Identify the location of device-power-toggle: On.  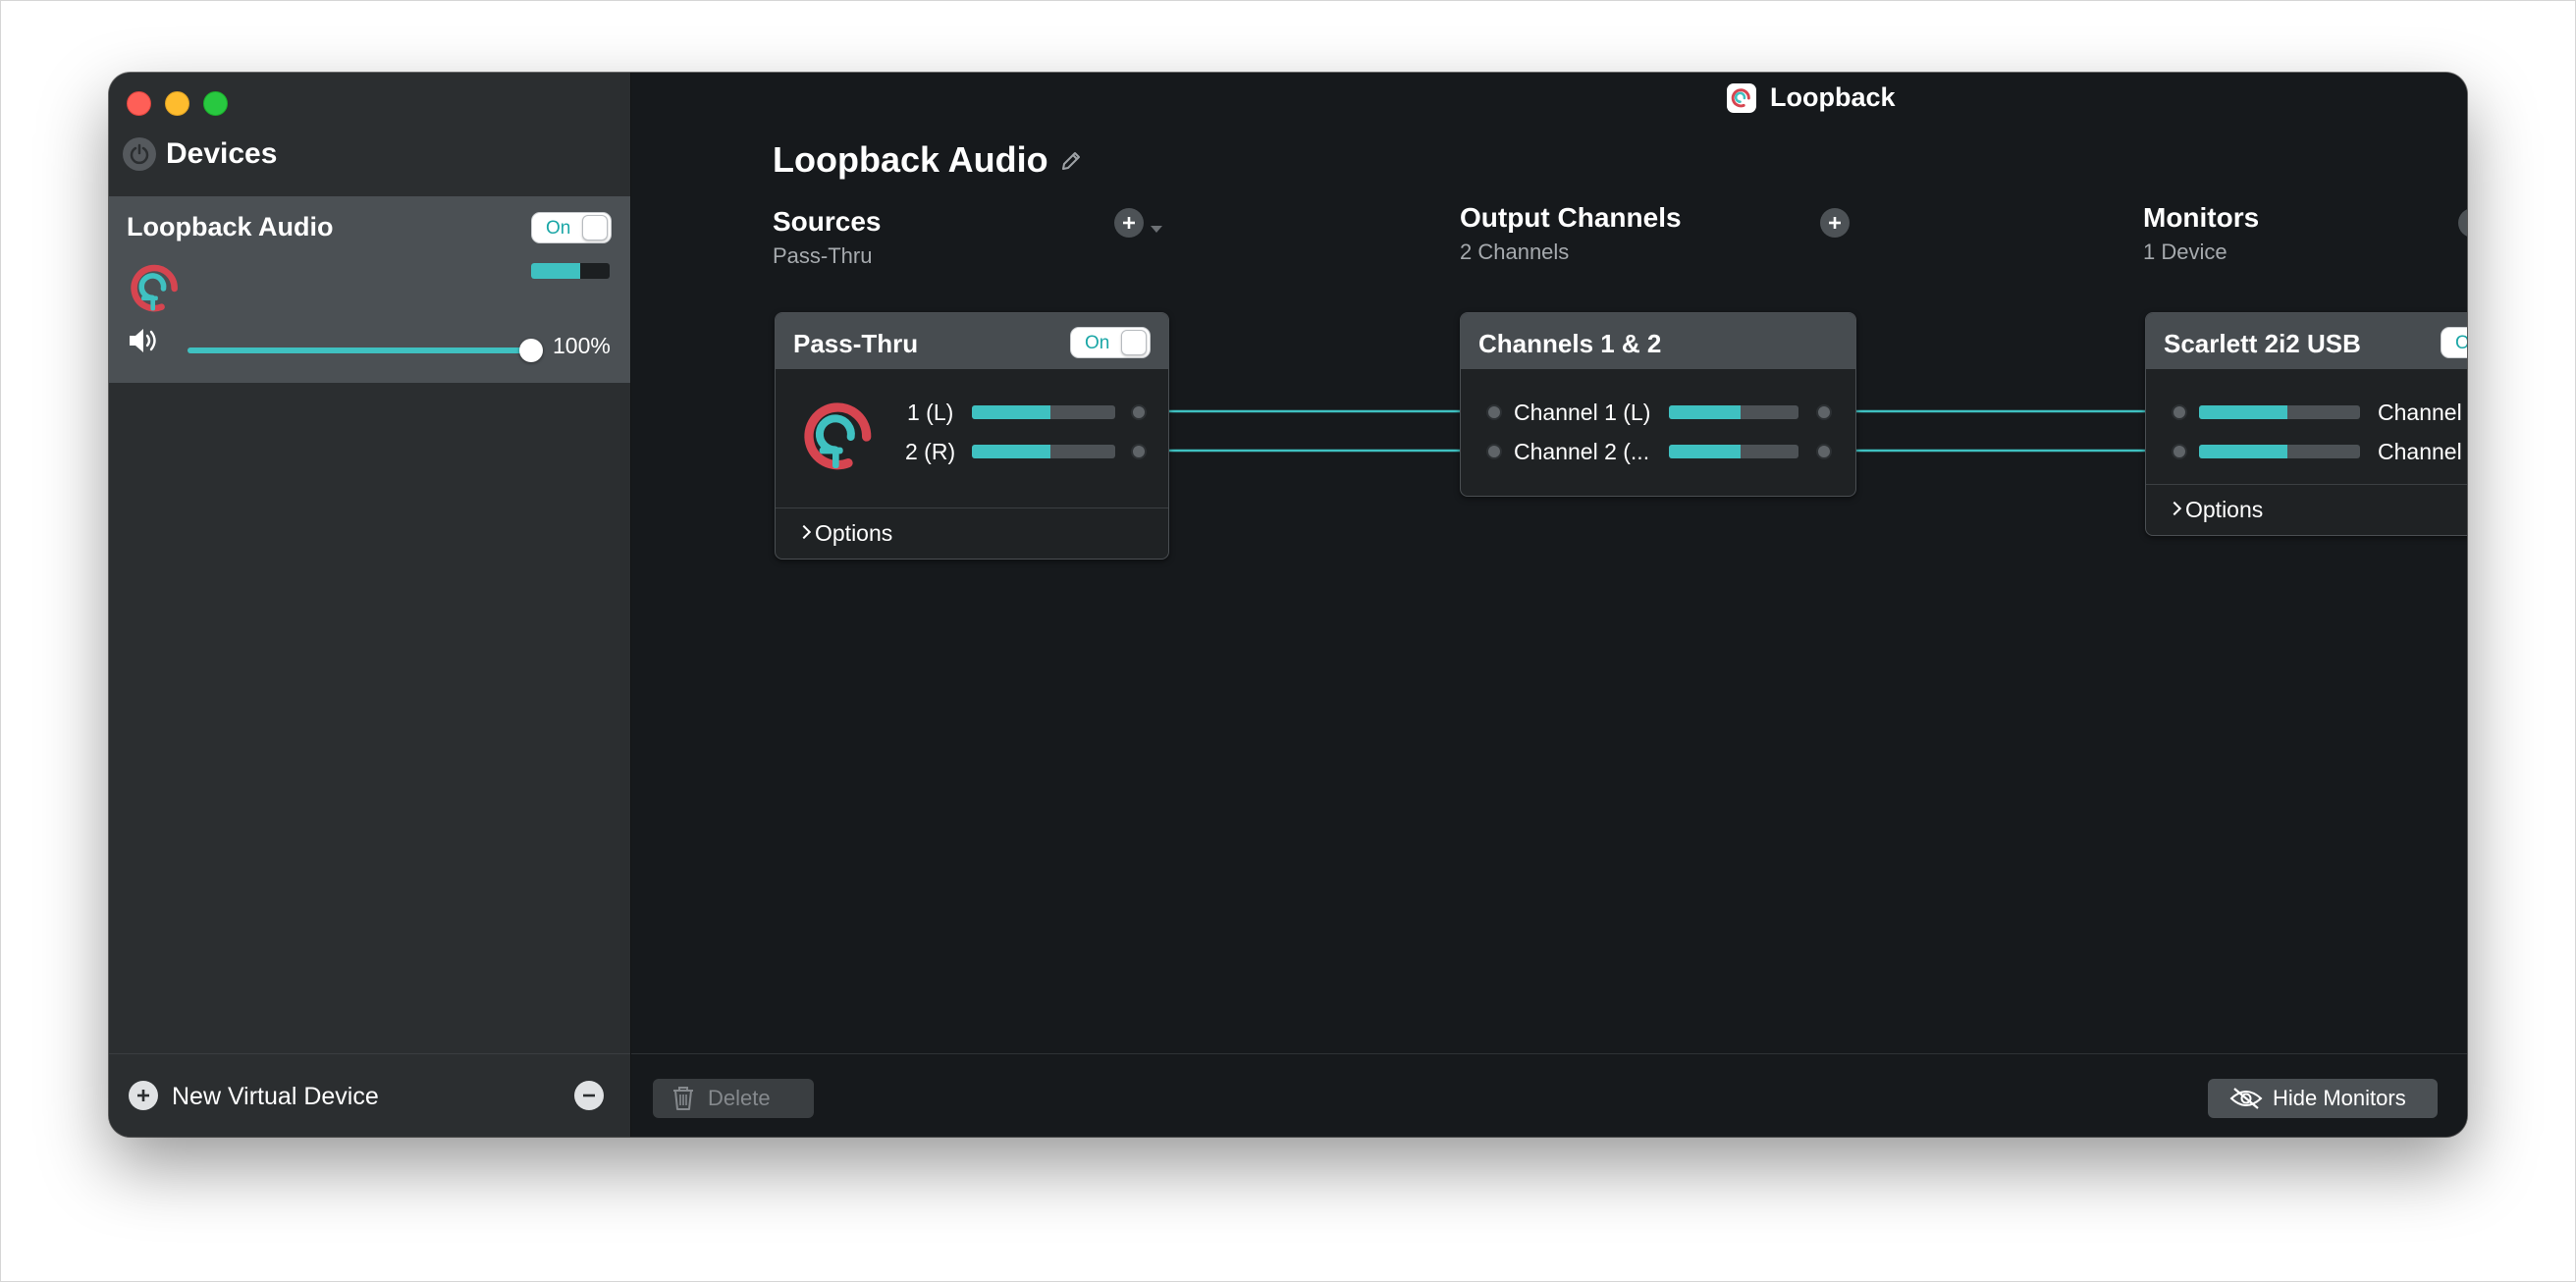
(571, 228).